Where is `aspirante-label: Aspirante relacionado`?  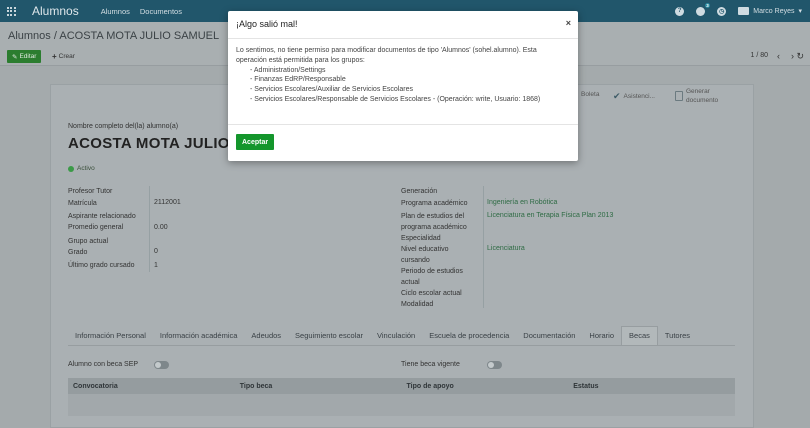 aspirante-label: Aspirante relacionado is located at coordinates (102, 216).